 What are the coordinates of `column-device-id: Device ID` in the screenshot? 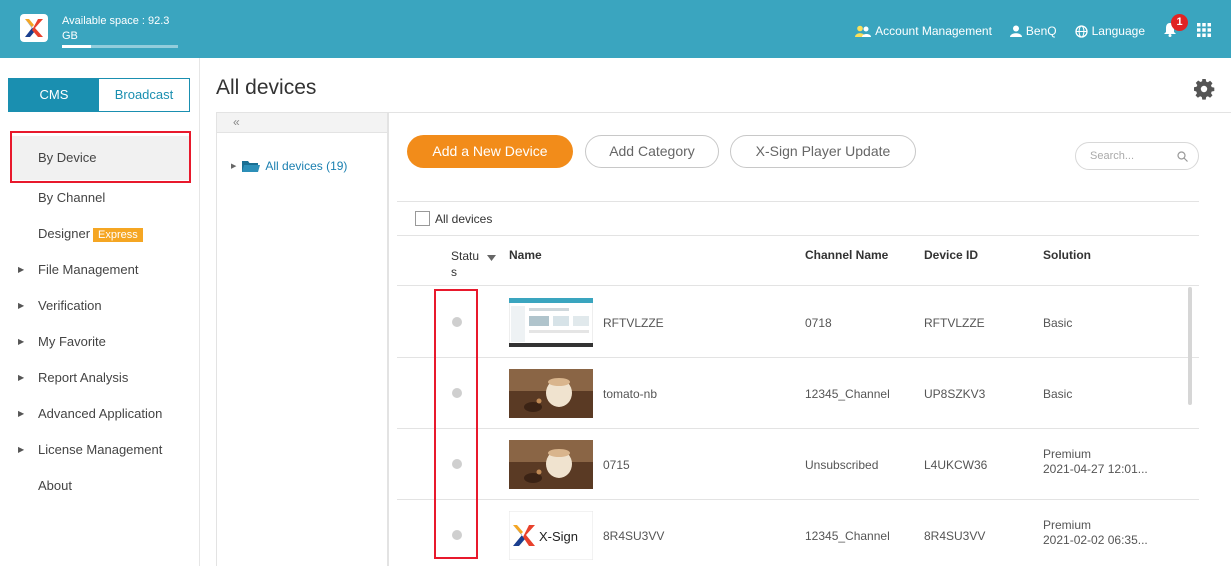 It's located at (951, 255).